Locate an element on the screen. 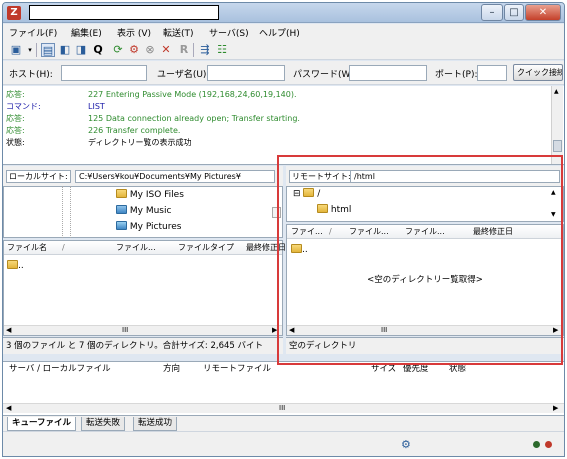 The image size is (567, 459). quickconnect-button: クイック接続 is located at coordinates (538, 72).